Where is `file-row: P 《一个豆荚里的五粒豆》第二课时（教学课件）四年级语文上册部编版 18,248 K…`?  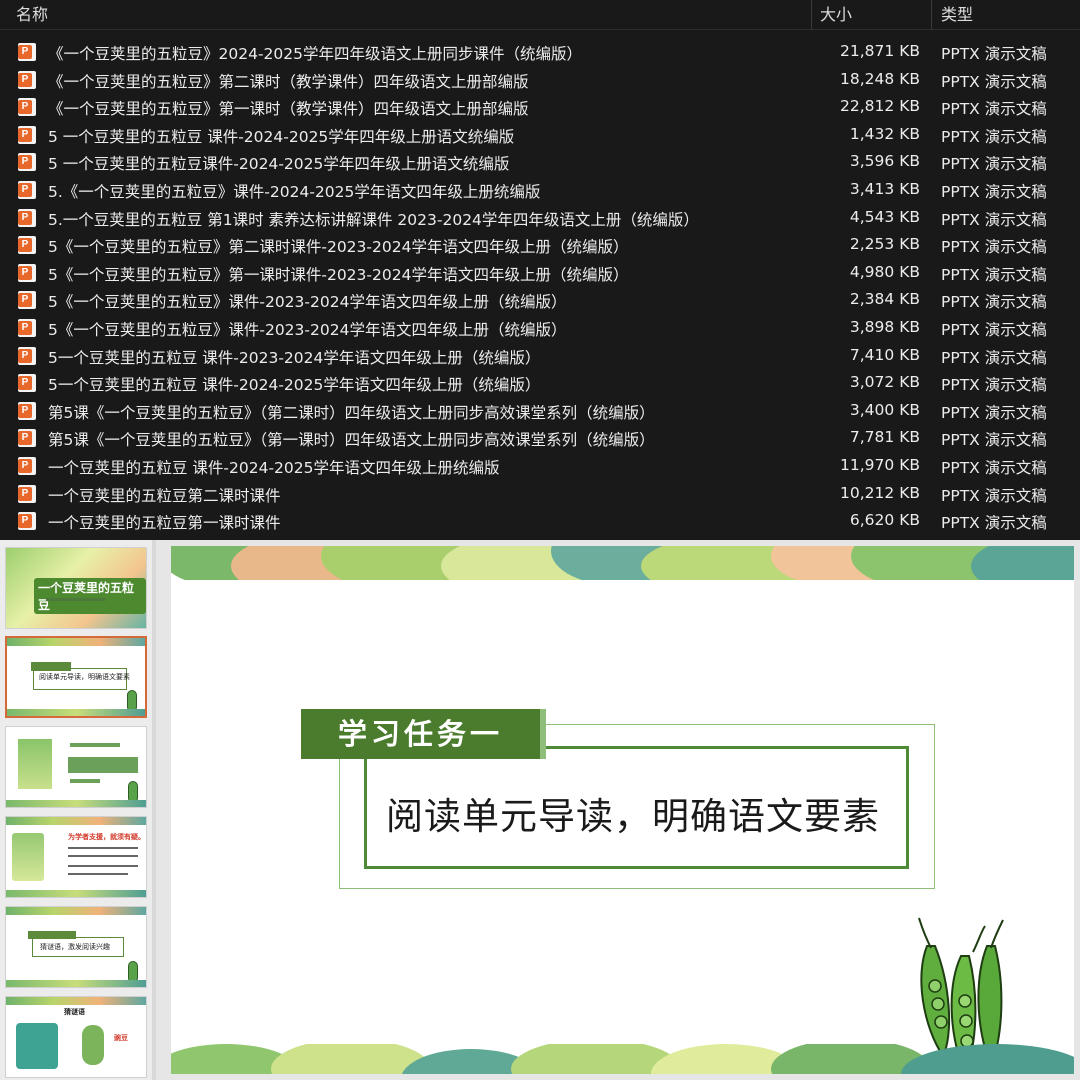 file-row: P 《一个豆荚里的五粒豆》第二课时（教学课件）四年级语文上册部编版 18,248 K… is located at coordinates (540, 81).